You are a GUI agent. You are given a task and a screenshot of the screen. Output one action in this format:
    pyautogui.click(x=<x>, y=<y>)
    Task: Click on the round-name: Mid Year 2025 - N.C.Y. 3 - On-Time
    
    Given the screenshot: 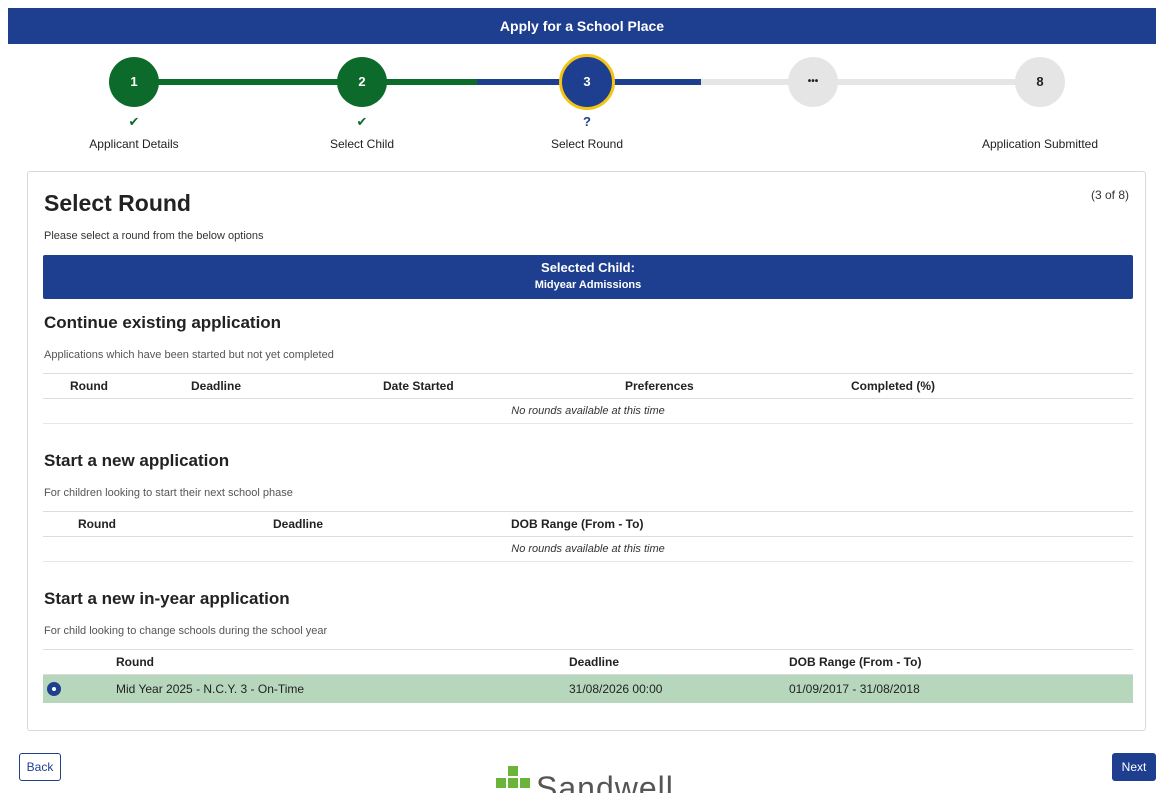 What is the action you would take?
    pyautogui.click(x=210, y=689)
    